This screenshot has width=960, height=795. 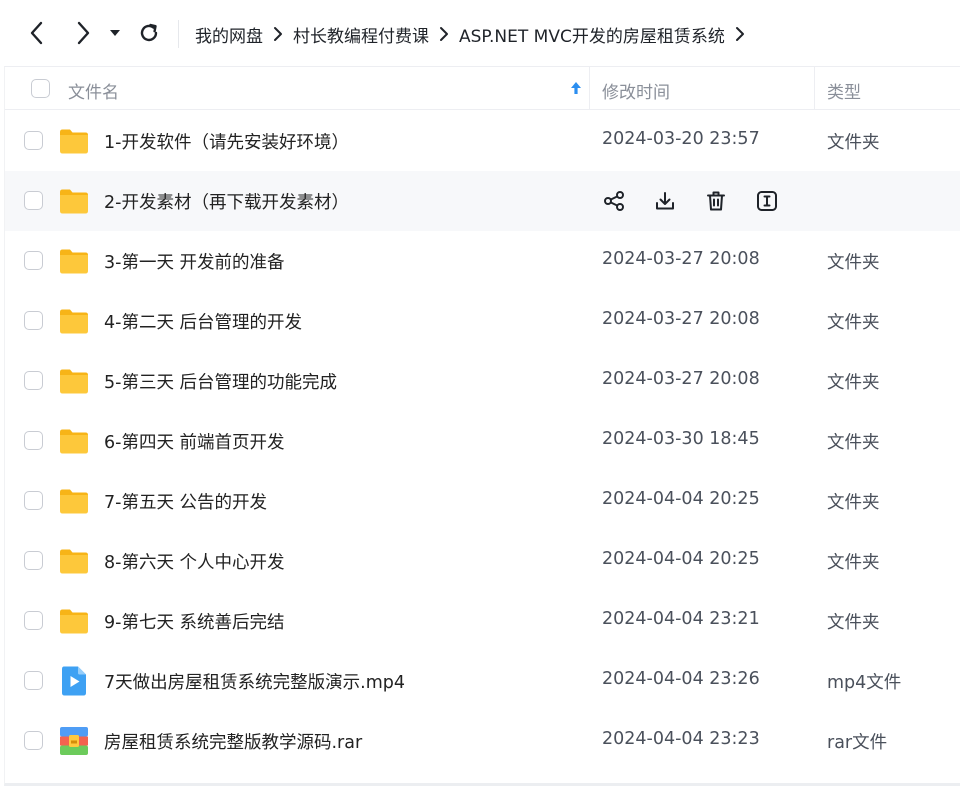 What do you see at coordinates (203, 321) in the screenshot?
I see `file-name: 4-第二天 后台管理的开发` at bounding box center [203, 321].